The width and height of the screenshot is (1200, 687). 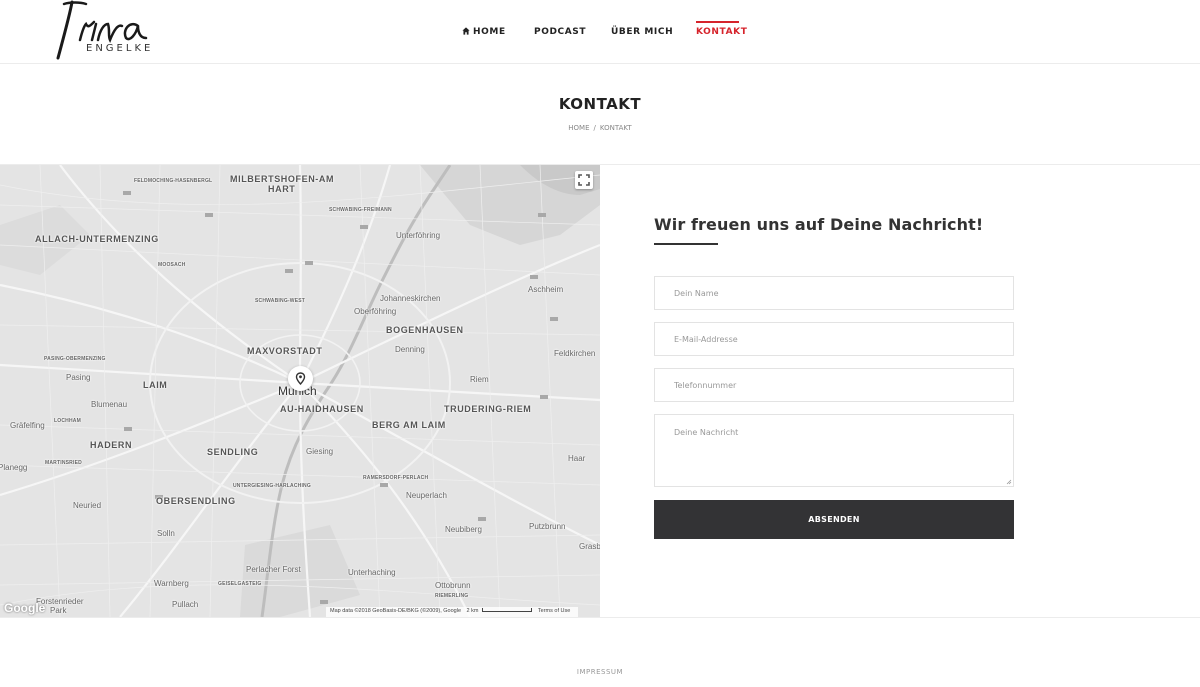 I want to click on map-label: Park, so click(x=58, y=610).